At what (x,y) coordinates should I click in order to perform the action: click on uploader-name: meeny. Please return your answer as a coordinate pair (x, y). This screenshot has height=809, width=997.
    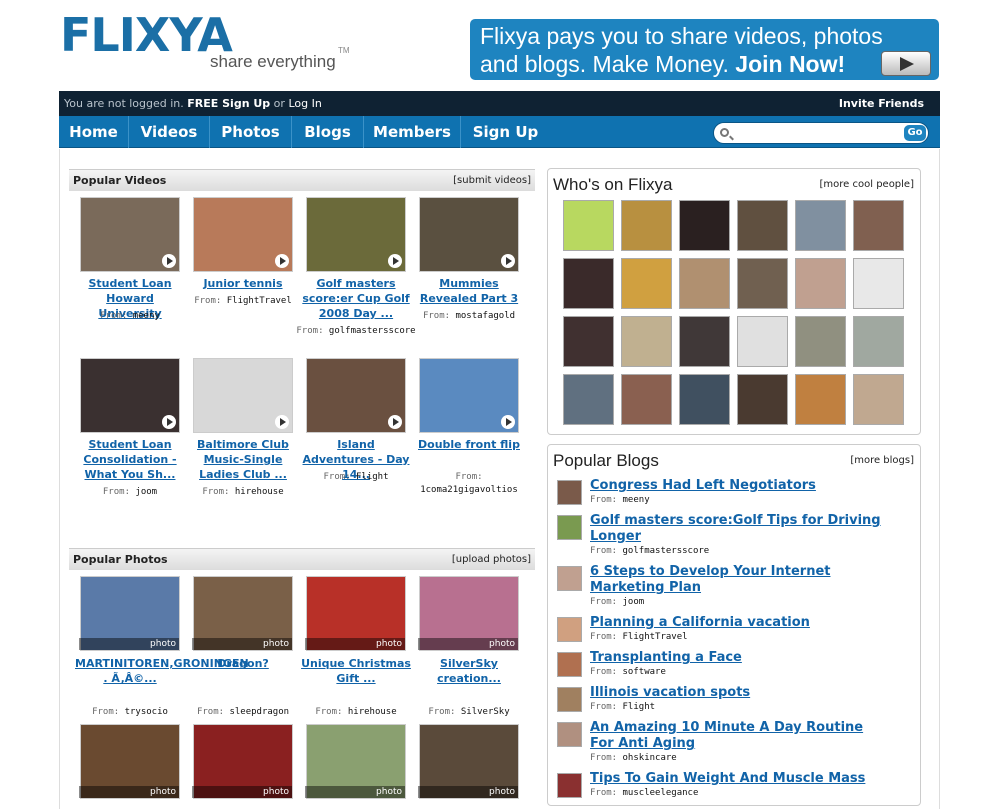
    Looking at the image, I should click on (146, 316).